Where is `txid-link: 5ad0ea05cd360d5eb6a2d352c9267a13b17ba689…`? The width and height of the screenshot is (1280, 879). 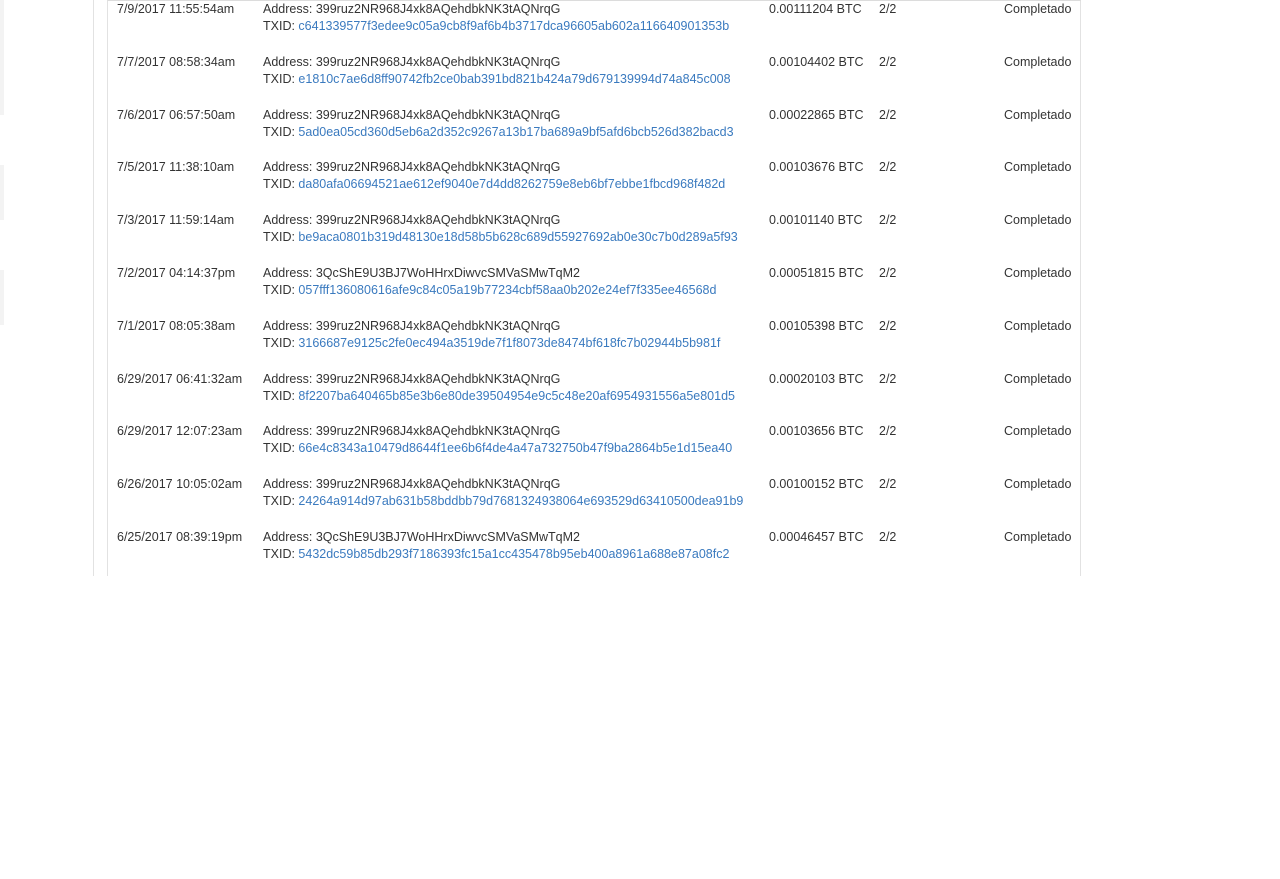 txid-link: 5ad0ea05cd360d5eb6a2d352c9267a13b17ba689… is located at coordinates (515, 132).